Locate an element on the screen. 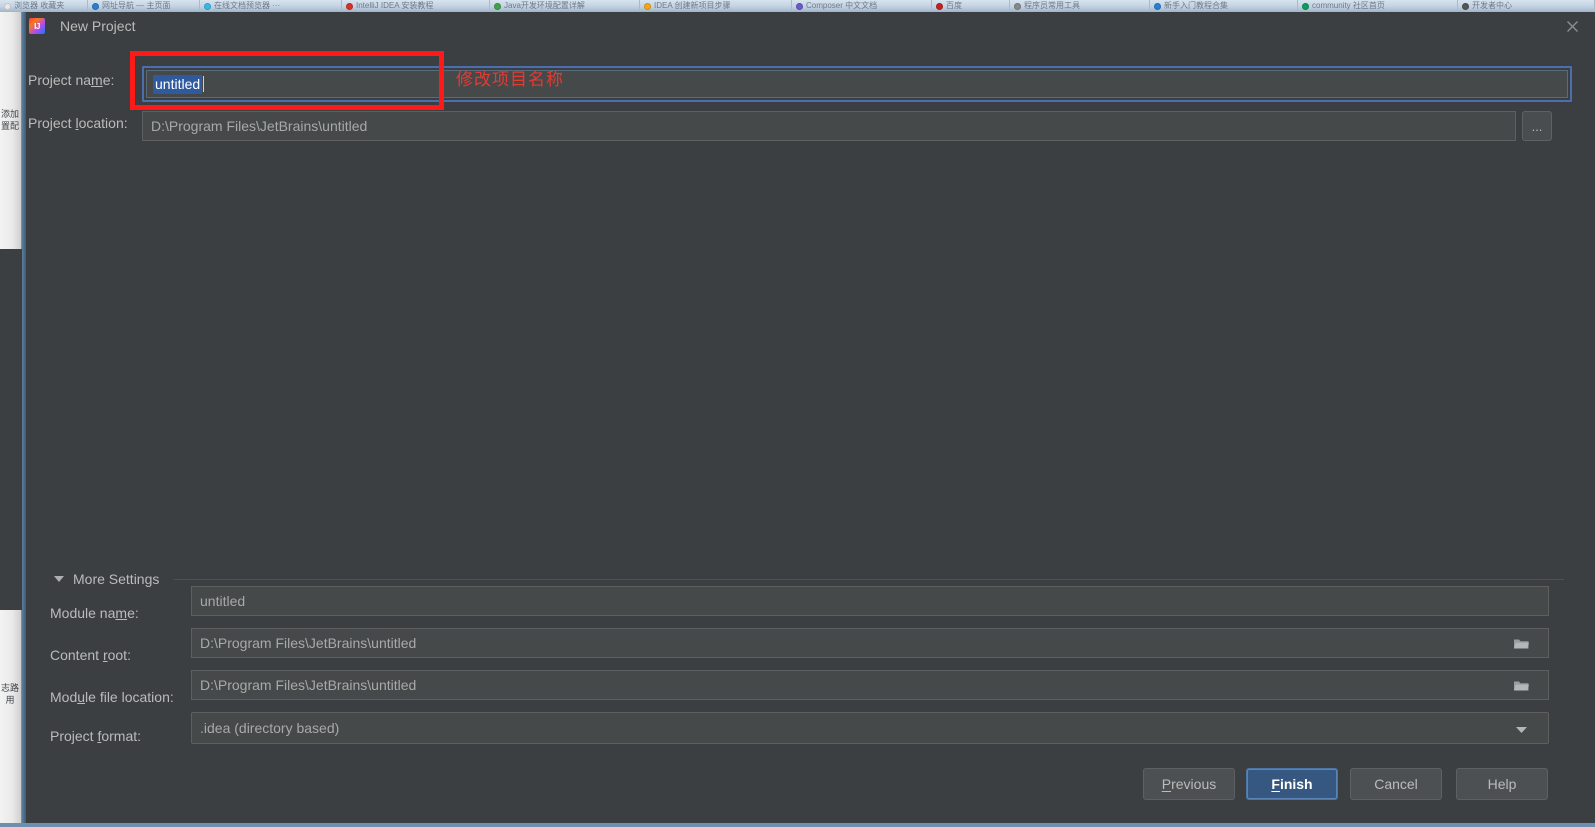 This screenshot has height=827, width=1595. background-browser-tab: 在线文档预览器 ··· is located at coordinates (271, 6).